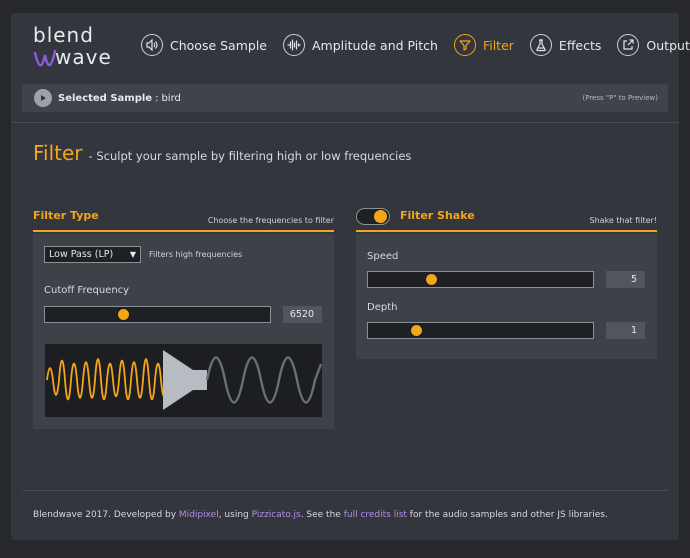 The height and width of the screenshot is (558, 690). Describe the element at coordinates (540, 45) in the screenshot. I see `flask-icon` at that location.